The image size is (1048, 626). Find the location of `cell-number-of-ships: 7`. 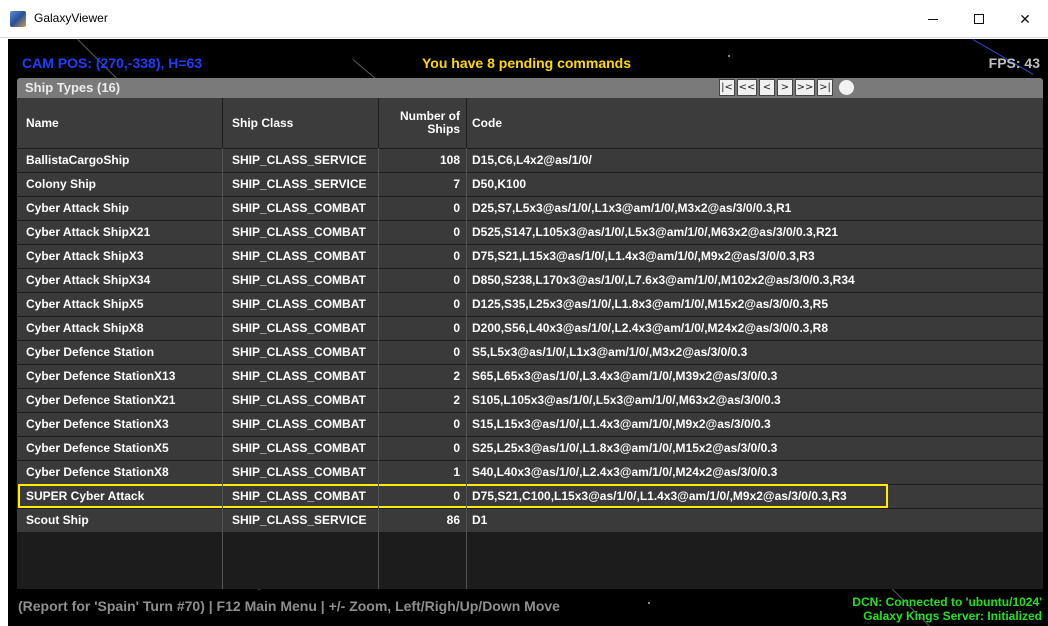

cell-number-of-ships: 7 is located at coordinates (422, 184).